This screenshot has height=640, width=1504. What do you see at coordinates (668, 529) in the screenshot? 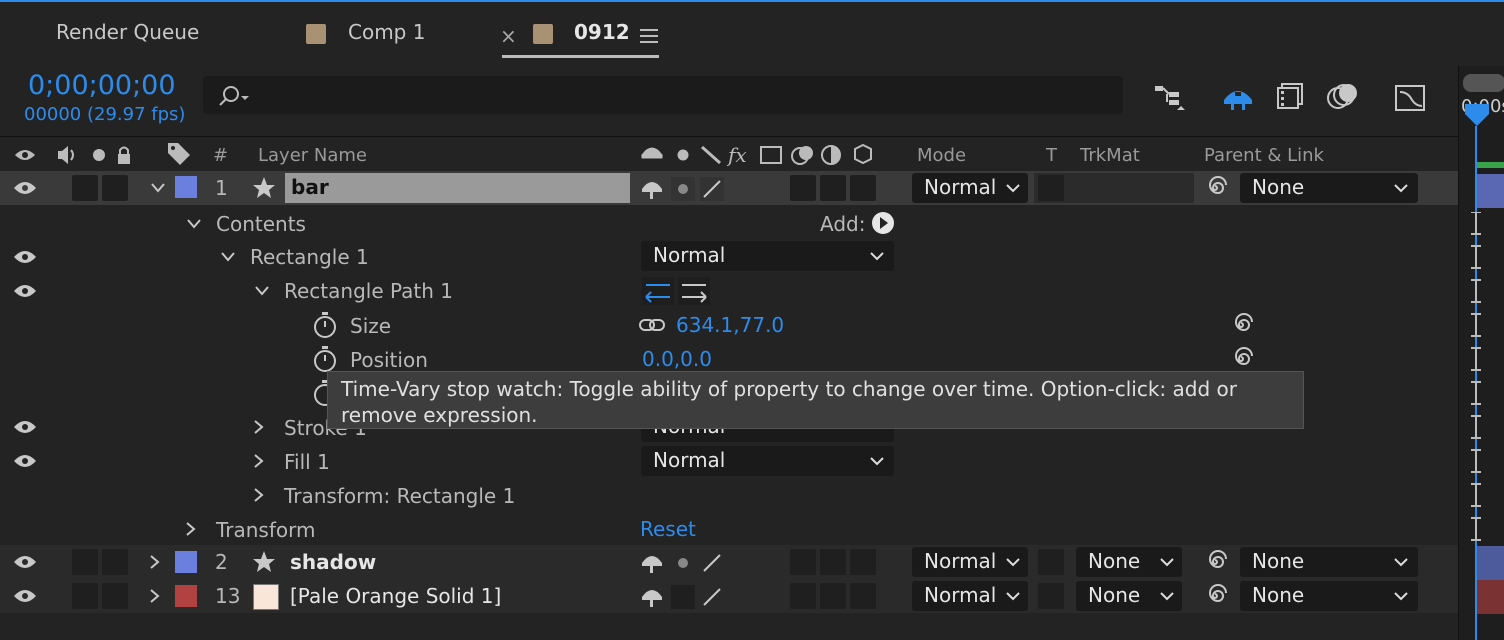
I see `reset-link: Reset` at bounding box center [668, 529].